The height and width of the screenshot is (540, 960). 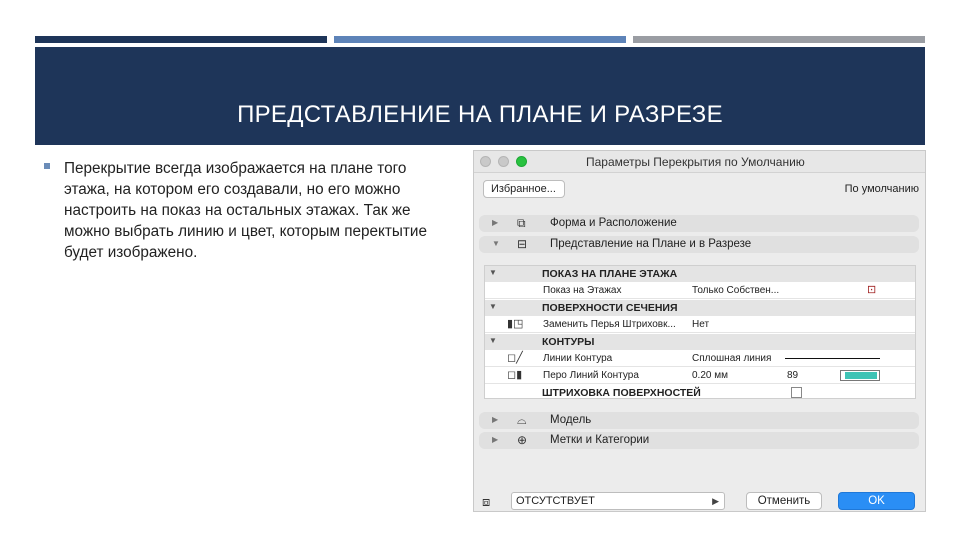 What do you see at coordinates (832, 358) in the screenshot?
I see `line-sample` at bounding box center [832, 358].